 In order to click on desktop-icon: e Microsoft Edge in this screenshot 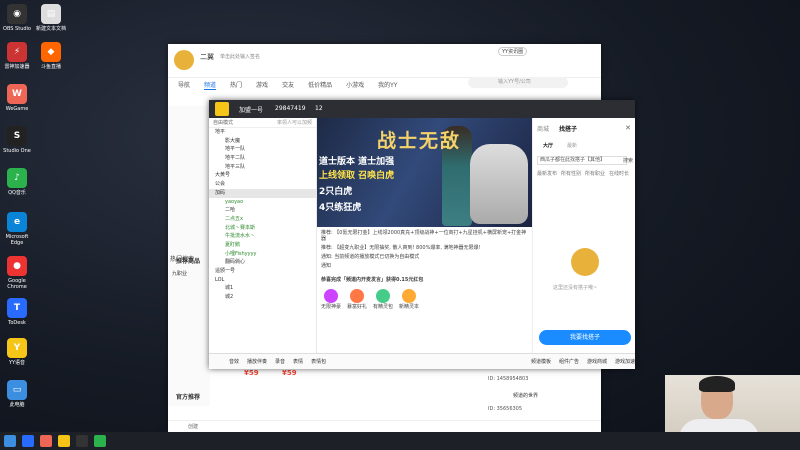, I will do `click(17, 229)`.